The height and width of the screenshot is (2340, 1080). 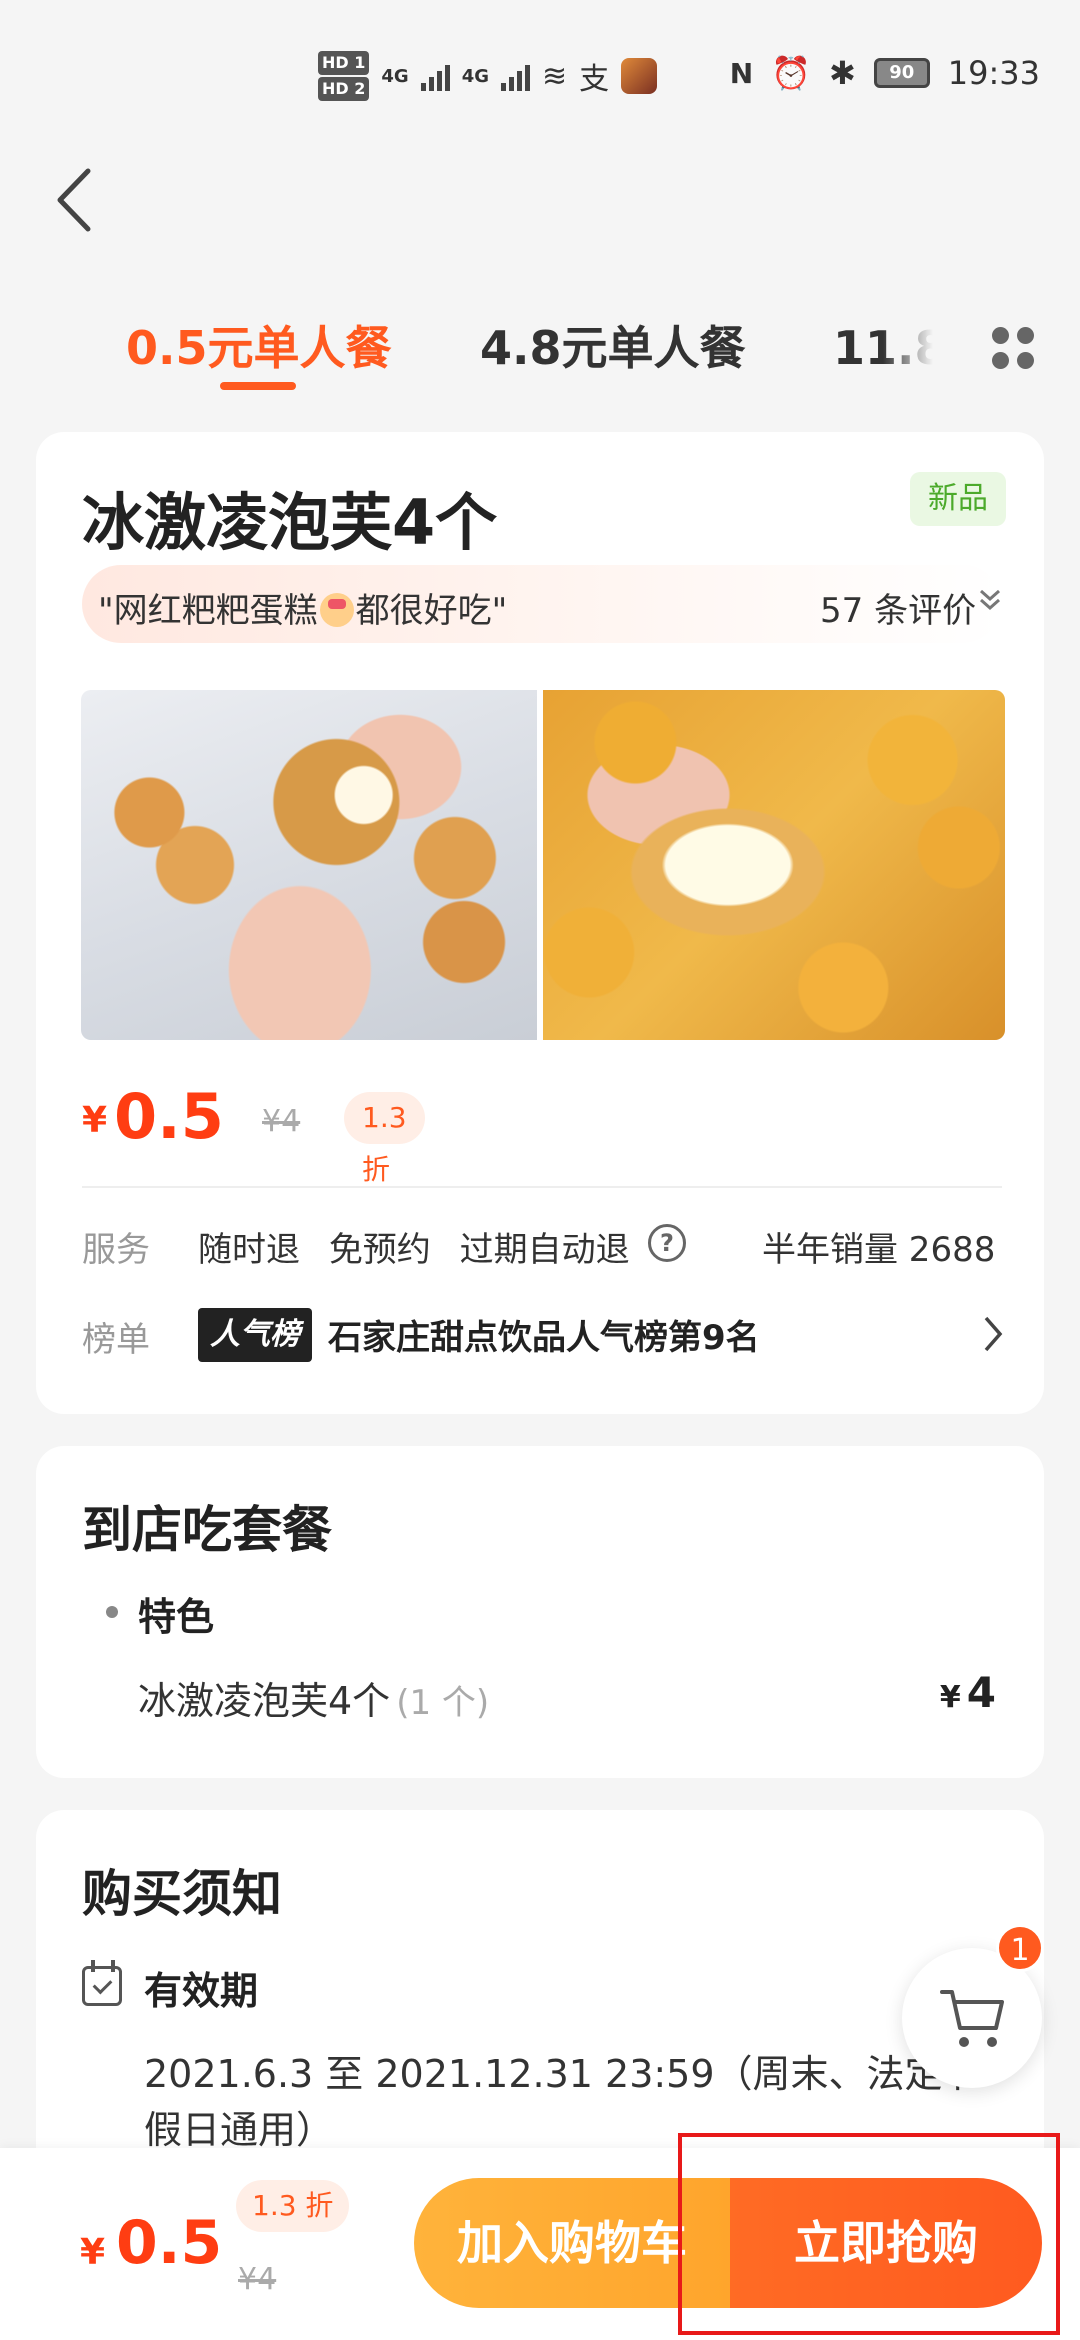 I want to click on cart-count-badge: 1, so click(x=1020, y=1948).